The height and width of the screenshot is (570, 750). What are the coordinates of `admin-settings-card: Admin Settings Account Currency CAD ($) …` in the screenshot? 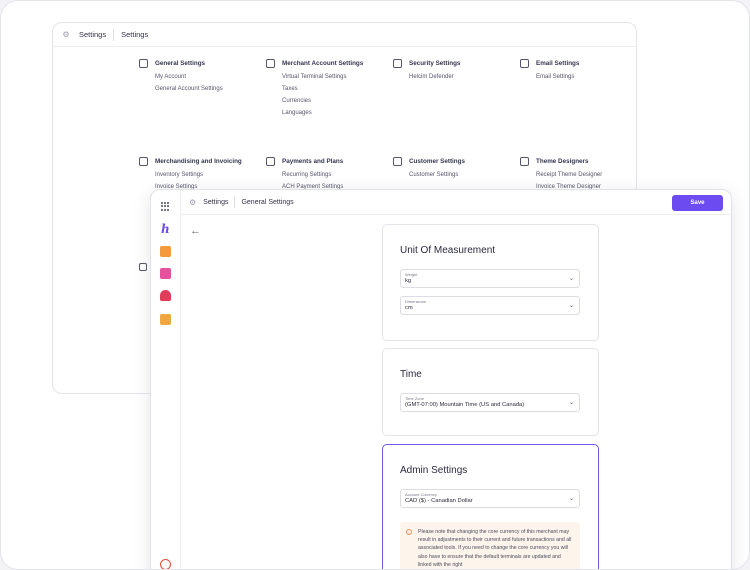 It's located at (490, 506).